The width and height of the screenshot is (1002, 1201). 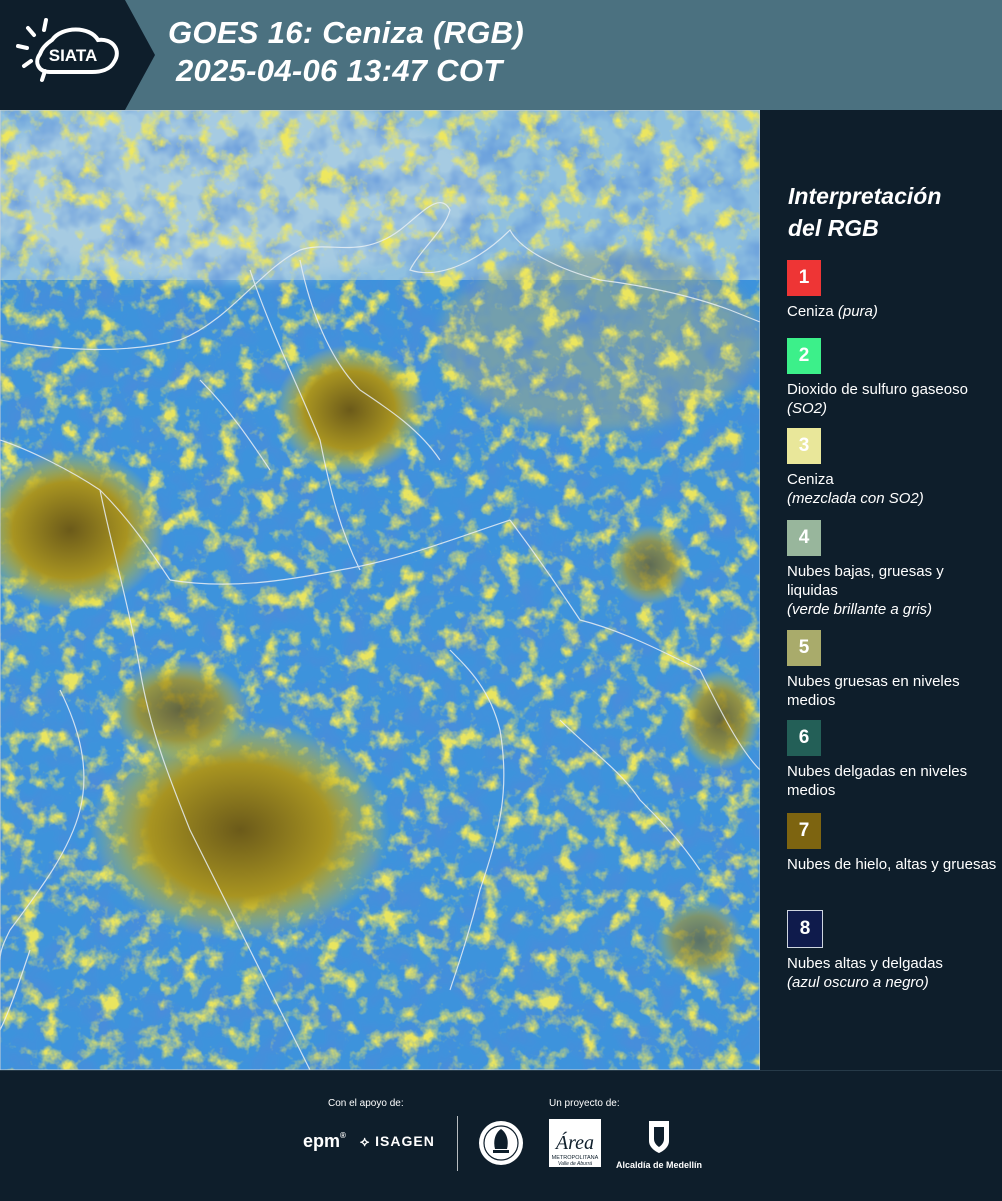 I want to click on antioquia-seal, so click(x=501, y=1145).